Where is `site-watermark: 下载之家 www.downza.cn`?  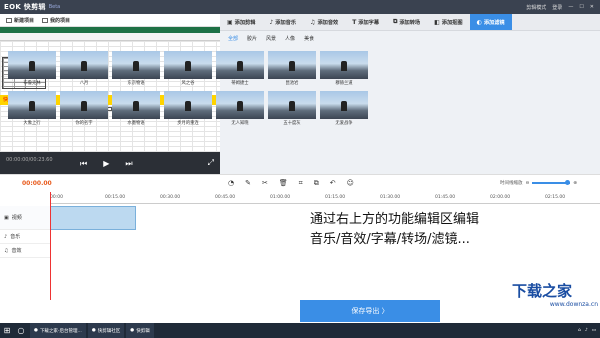
site-watermark: 下载之家 www.downza.cn is located at coordinates (555, 303).